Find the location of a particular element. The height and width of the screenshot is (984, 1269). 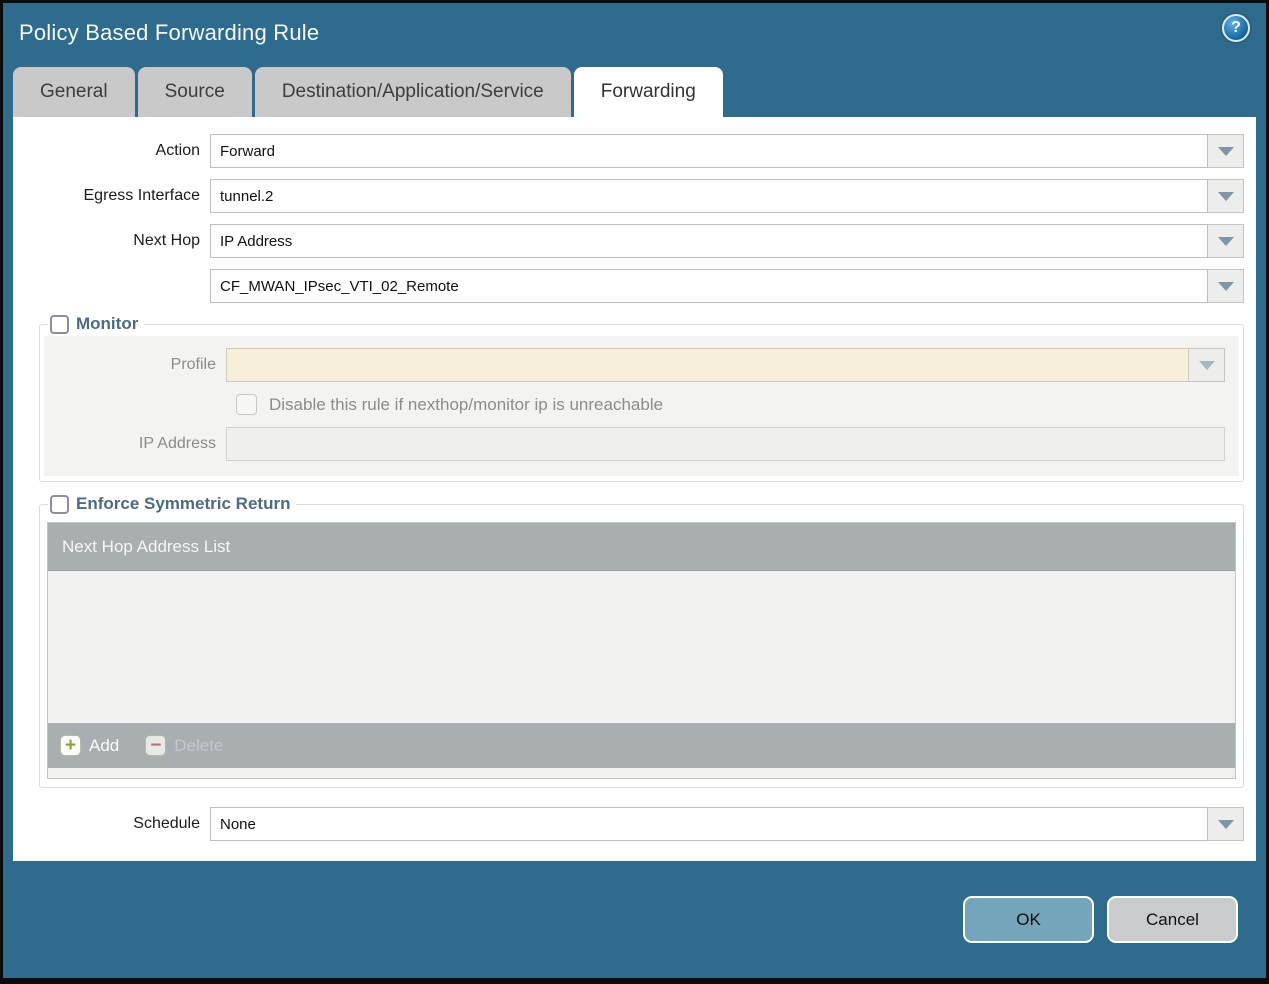

profile-dropdown-button is located at coordinates (1207, 365).